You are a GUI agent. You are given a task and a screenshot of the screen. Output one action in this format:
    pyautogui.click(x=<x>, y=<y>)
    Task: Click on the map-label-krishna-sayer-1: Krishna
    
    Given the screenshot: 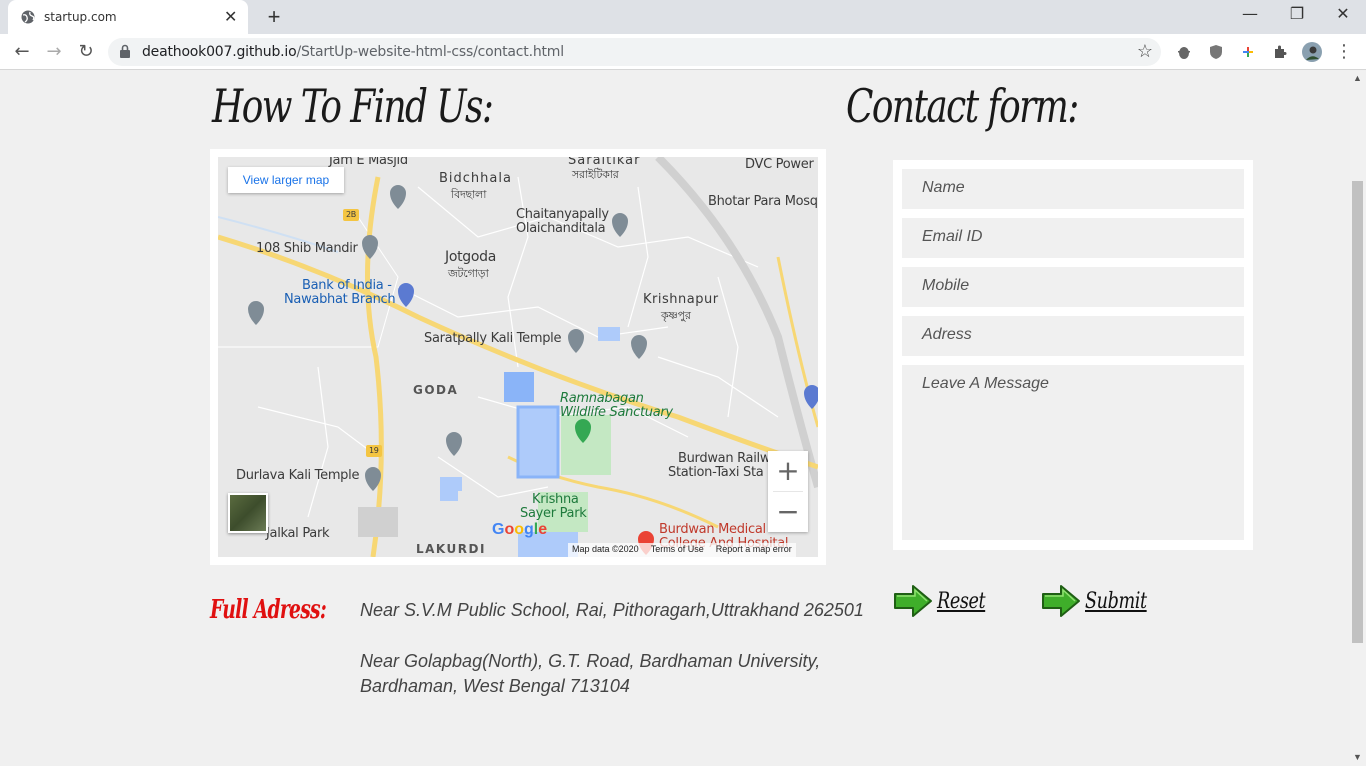 What is the action you would take?
    pyautogui.click(x=555, y=499)
    